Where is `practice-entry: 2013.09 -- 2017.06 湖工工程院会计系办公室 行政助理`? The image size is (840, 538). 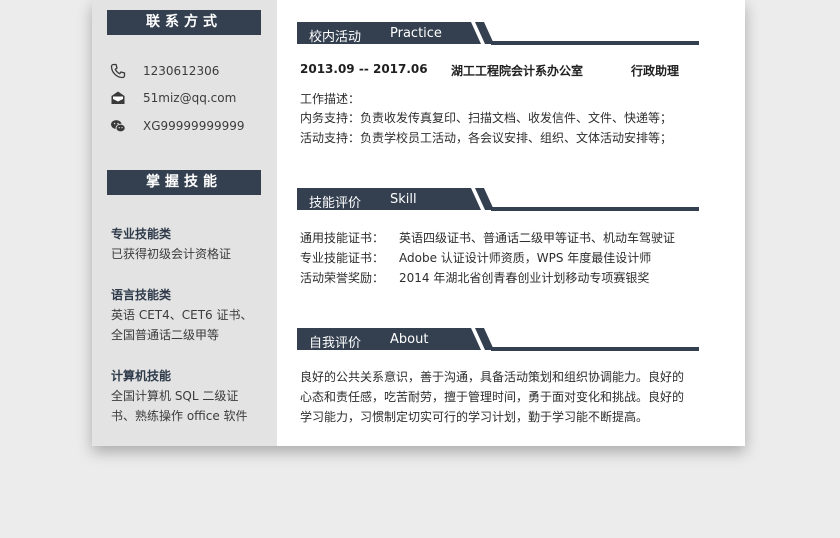
practice-entry: 2013.09 -- 2017.06 湖工工程院会计系办公室 行政助理 is located at coordinates (497, 70).